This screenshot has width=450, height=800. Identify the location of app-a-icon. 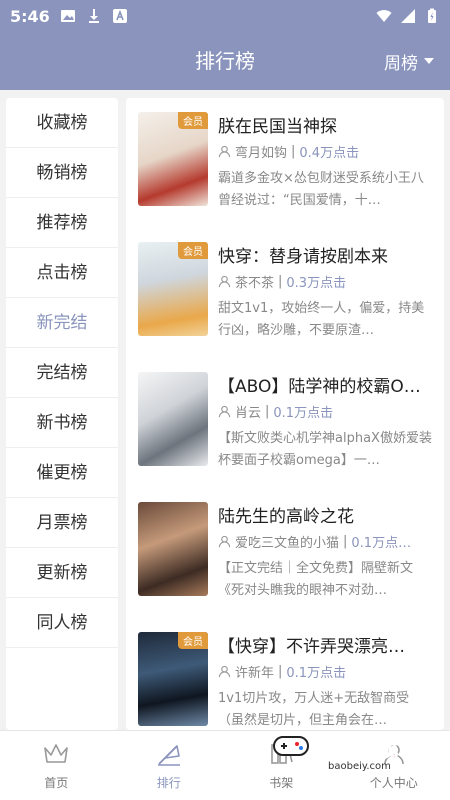
(119, 16).